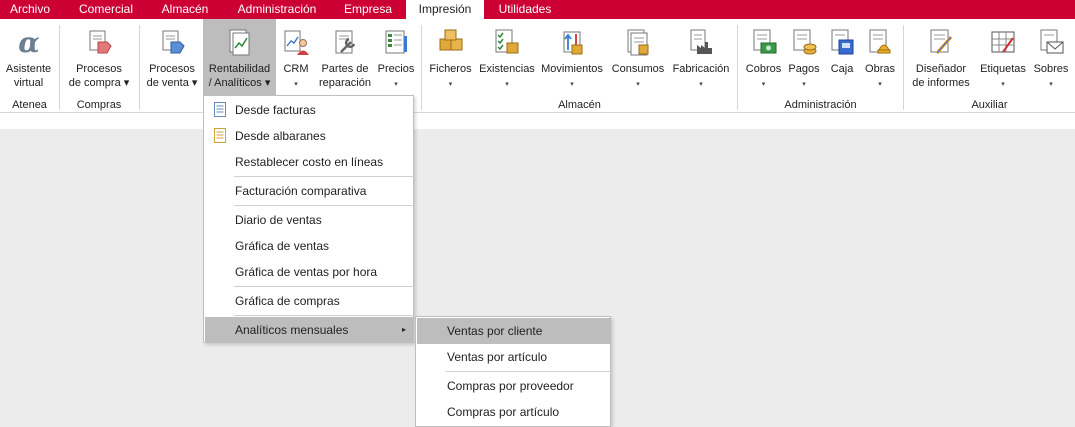  I want to click on crm-button: CRM ▾, so click(296, 57).